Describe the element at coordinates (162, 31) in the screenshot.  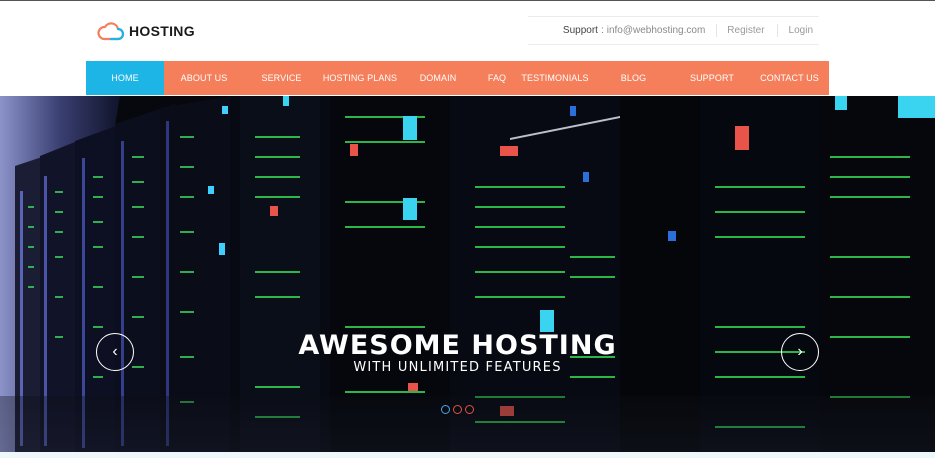
I see `logo-text: HOSTING` at that location.